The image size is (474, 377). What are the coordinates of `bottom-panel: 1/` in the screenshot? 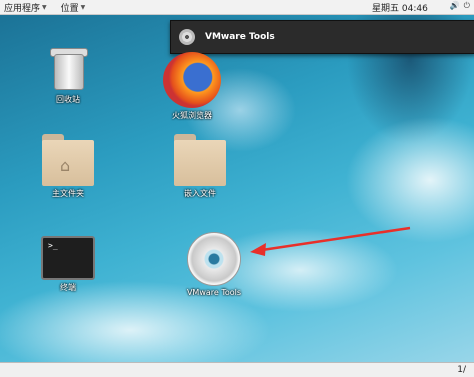 It's located at (237, 369).